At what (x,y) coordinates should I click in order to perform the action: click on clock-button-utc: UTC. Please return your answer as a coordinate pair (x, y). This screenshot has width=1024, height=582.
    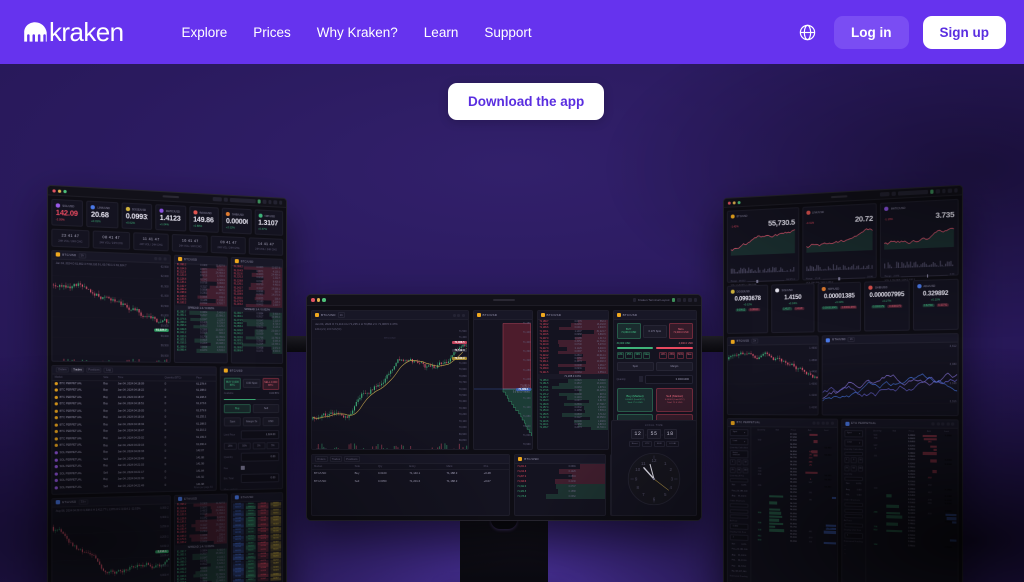
    Looking at the image, I should click on (647, 444).